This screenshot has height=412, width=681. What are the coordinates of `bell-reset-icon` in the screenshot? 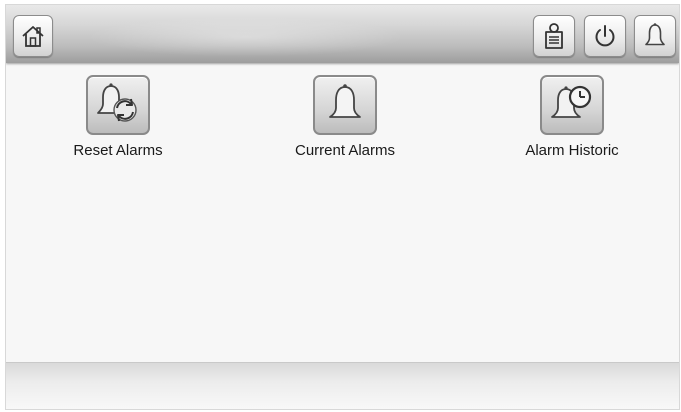 It's located at (118, 105).